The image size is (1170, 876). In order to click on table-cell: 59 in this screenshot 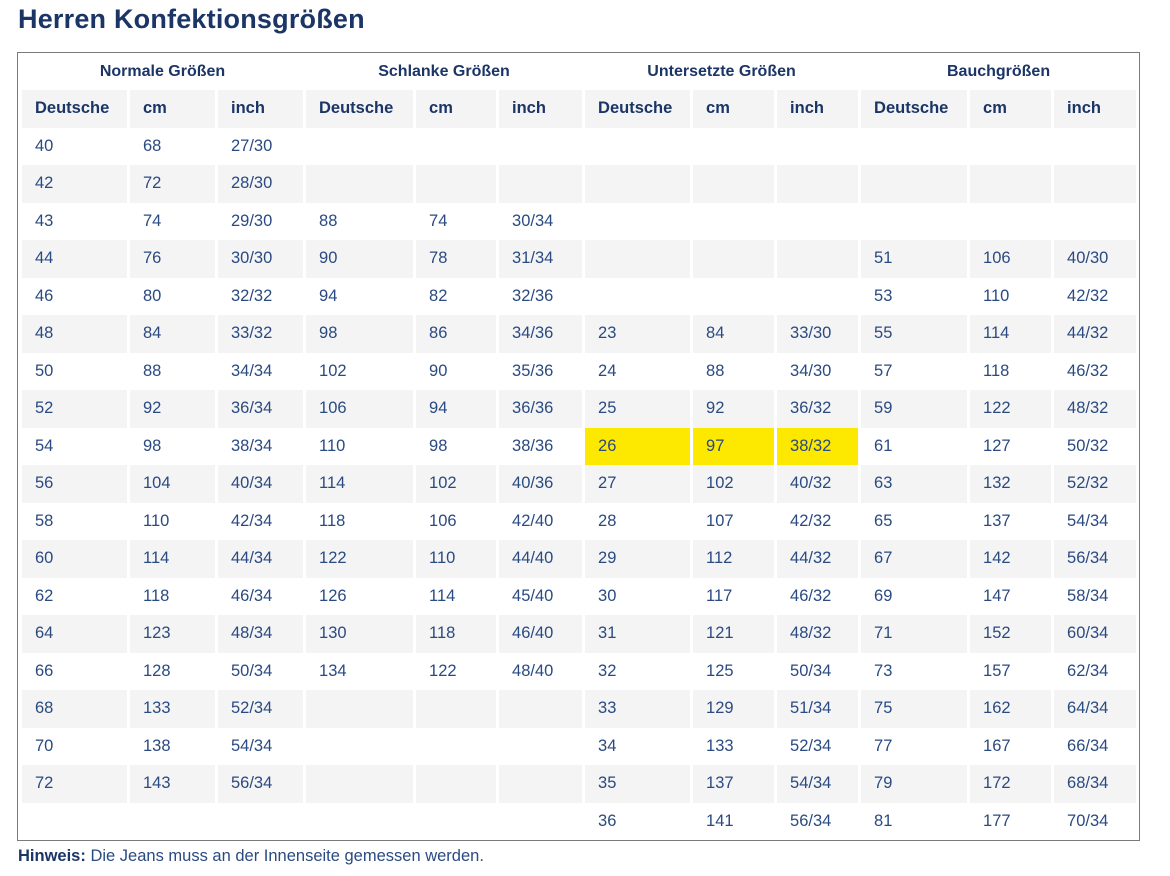, I will do `click(914, 409)`.